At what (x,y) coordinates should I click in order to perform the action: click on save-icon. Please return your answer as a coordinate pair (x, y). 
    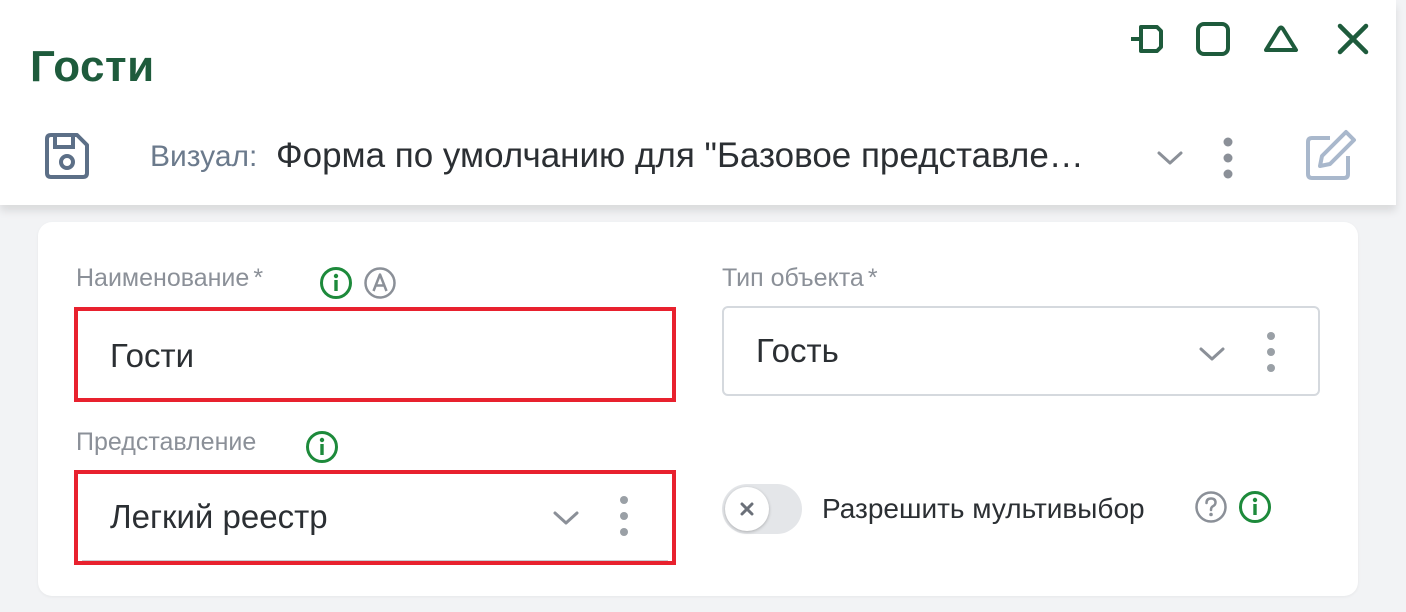
    Looking at the image, I should click on (67, 156).